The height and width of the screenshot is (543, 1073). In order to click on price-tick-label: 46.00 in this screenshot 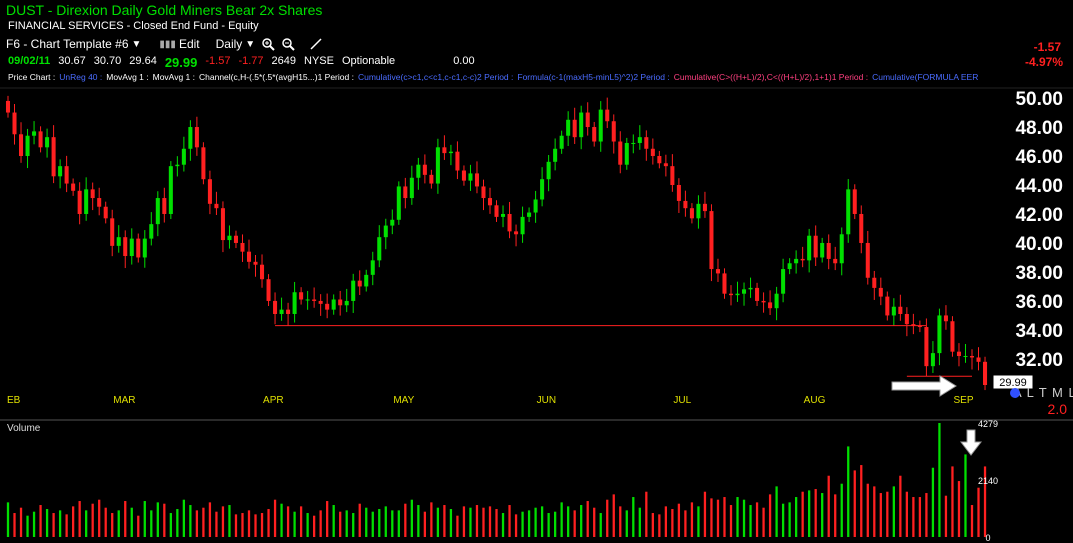, I will do `click(1039, 157)`.